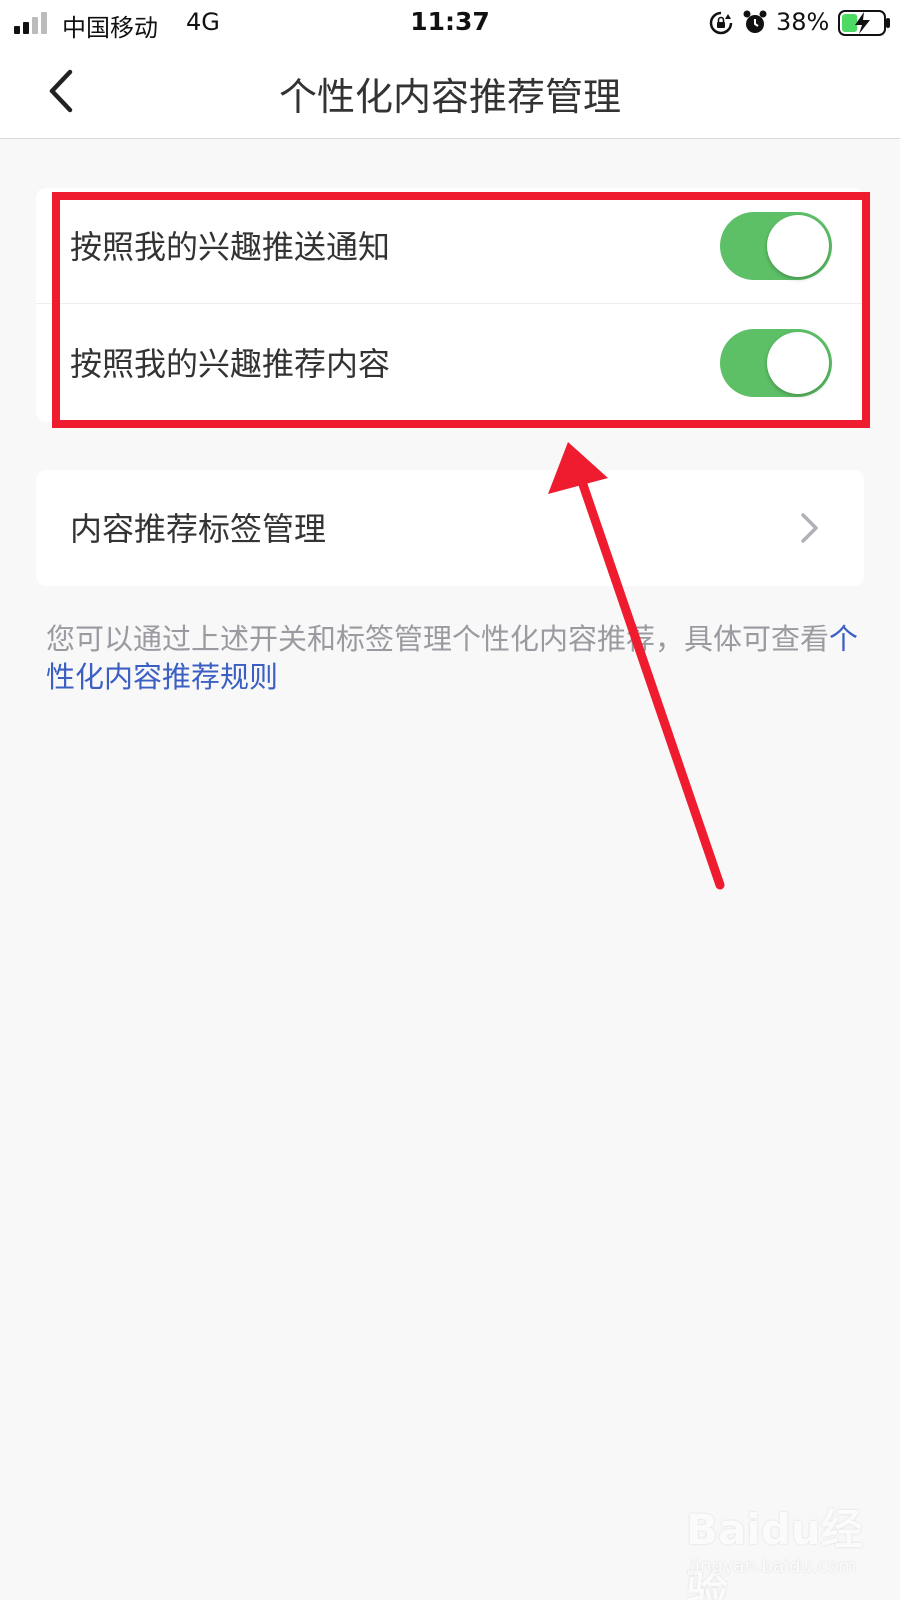 The image size is (900, 1600). I want to click on interest-content-toggle, so click(776, 363).